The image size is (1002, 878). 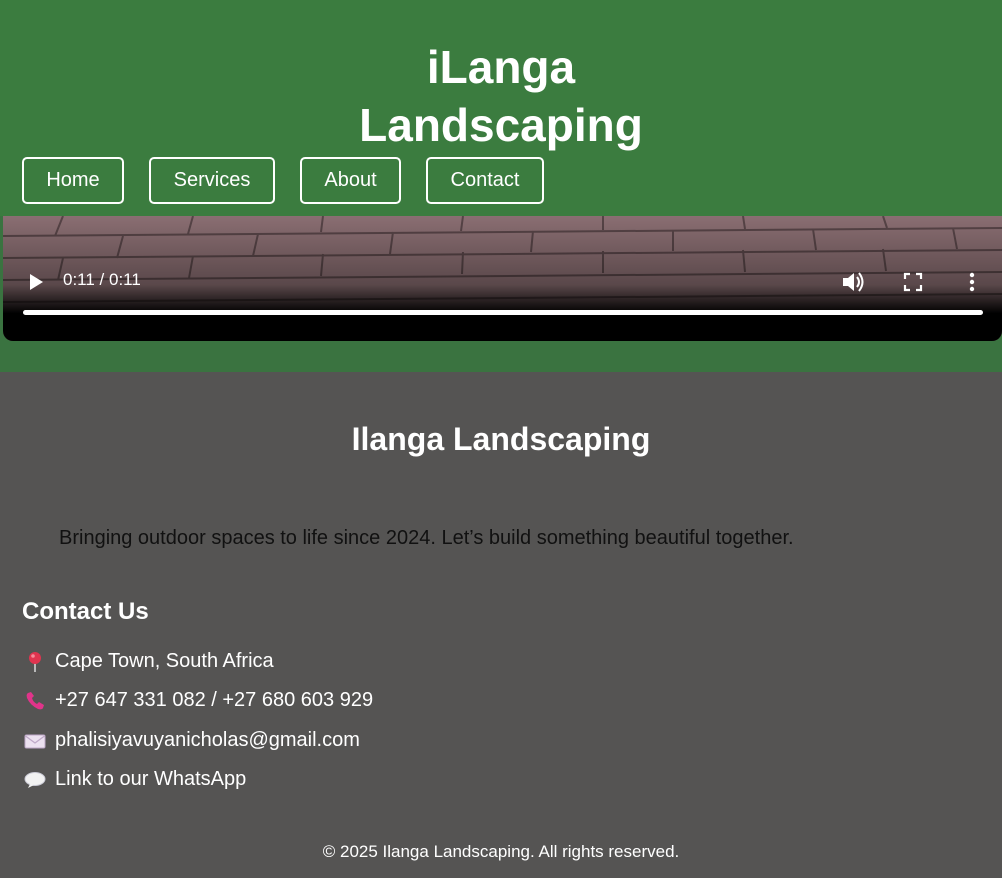 I want to click on video-progress-bar, so click(x=503, y=312).